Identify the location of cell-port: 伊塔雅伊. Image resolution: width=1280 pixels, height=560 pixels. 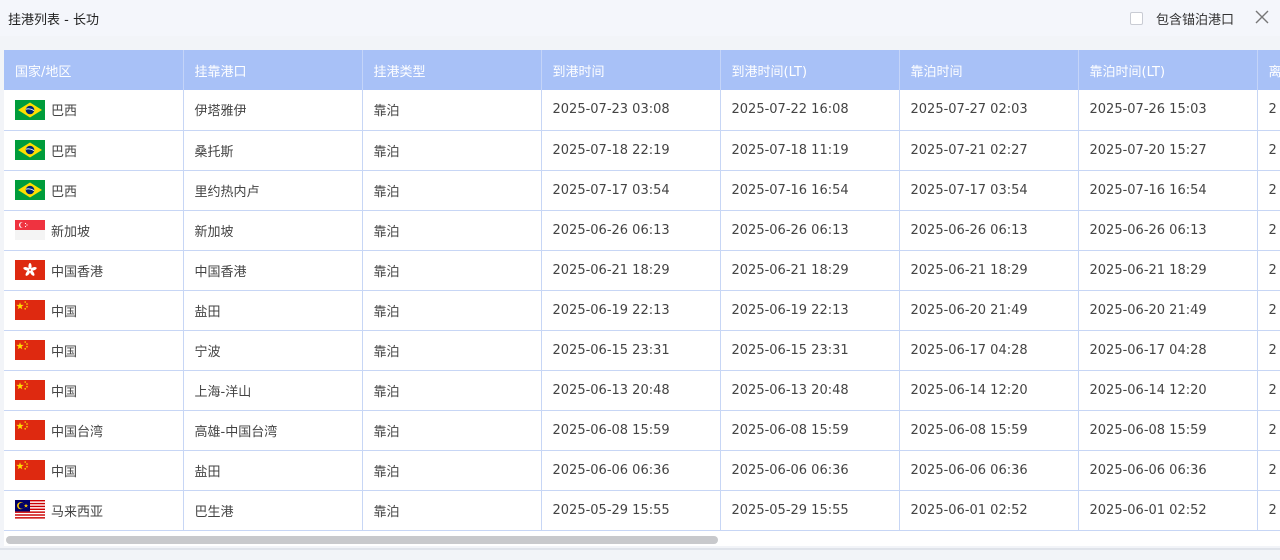
(273, 110).